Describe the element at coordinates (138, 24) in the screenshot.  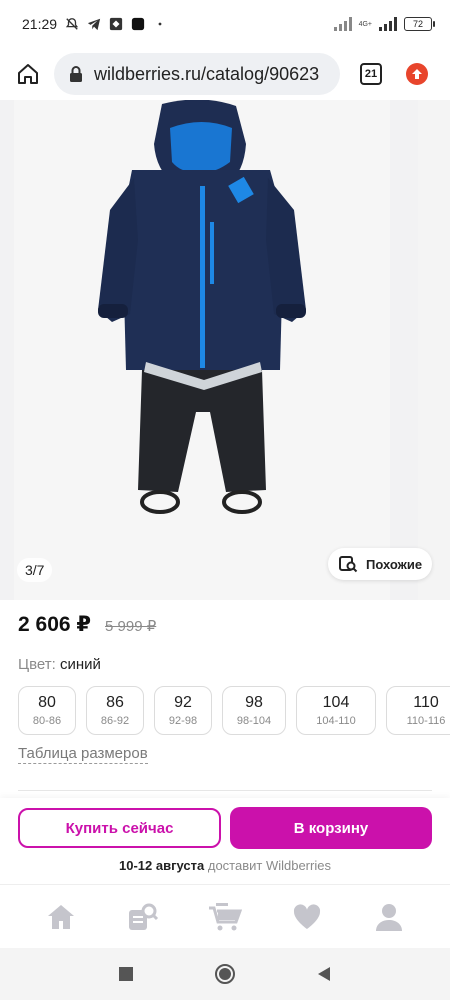
I see `notification-icon` at that location.